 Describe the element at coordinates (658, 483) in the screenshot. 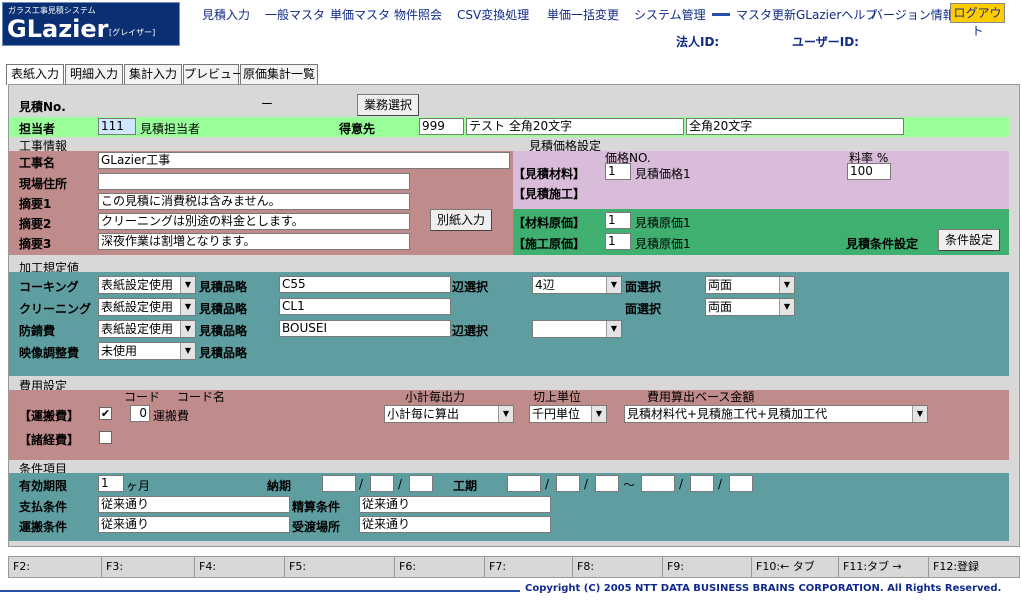

I see `period-end-year-input` at that location.